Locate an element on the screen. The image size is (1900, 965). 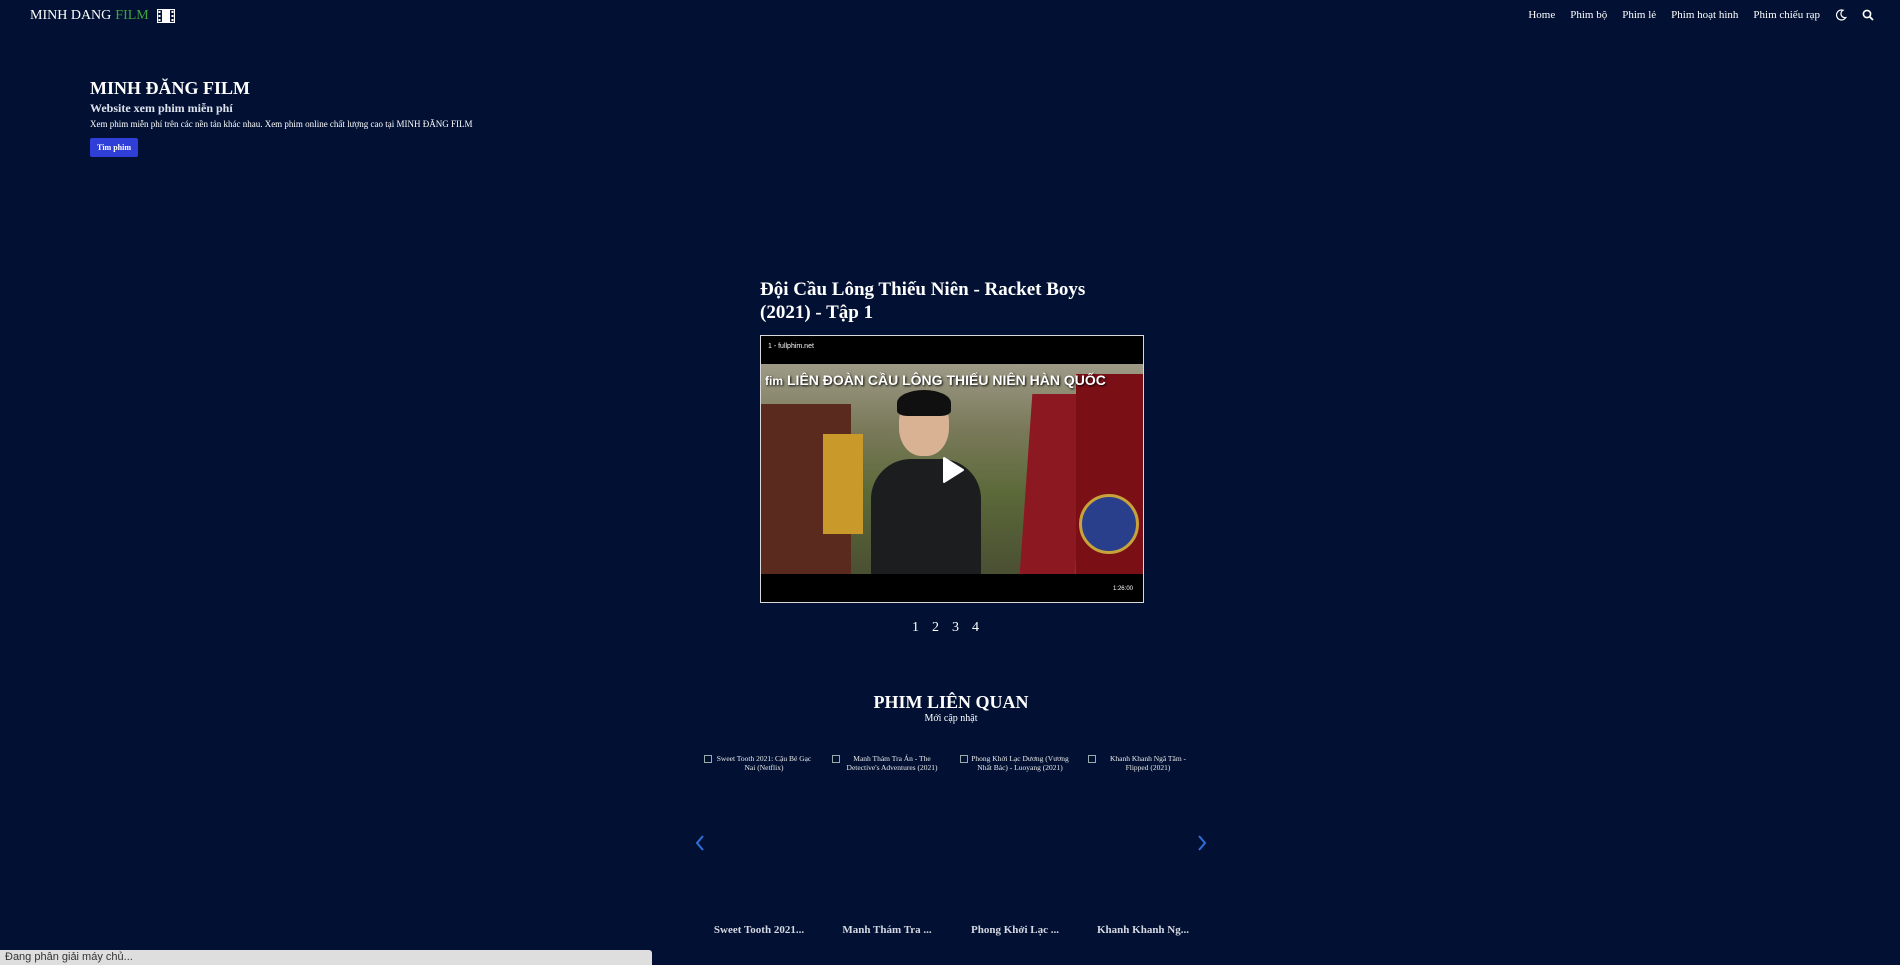
search-icon is located at coordinates (1868, 15).